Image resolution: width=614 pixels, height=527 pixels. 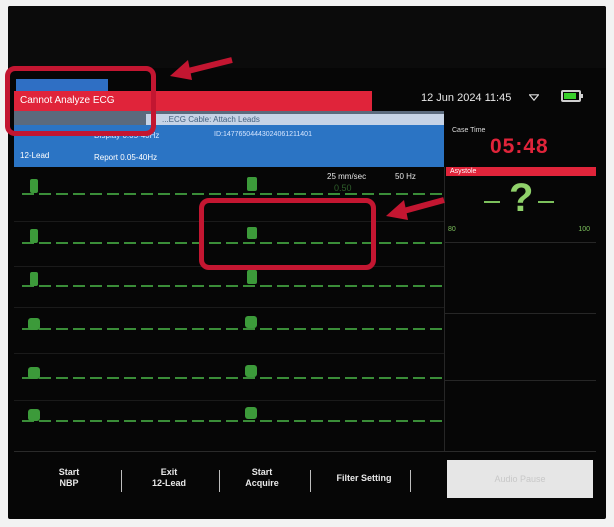 What do you see at coordinates (287, 234) in the screenshot?
I see `annotation-highlight-waveform` at bounding box center [287, 234].